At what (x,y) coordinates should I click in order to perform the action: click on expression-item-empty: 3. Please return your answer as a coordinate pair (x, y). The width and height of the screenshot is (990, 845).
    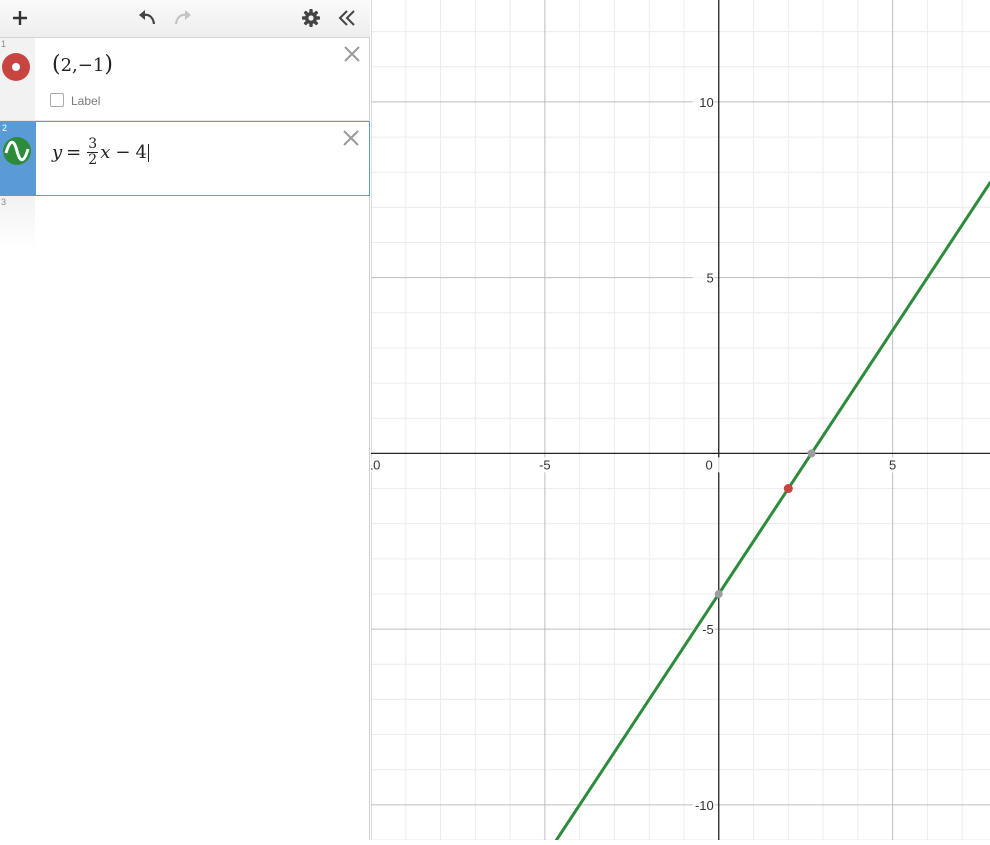
    Looking at the image, I should click on (17, 223).